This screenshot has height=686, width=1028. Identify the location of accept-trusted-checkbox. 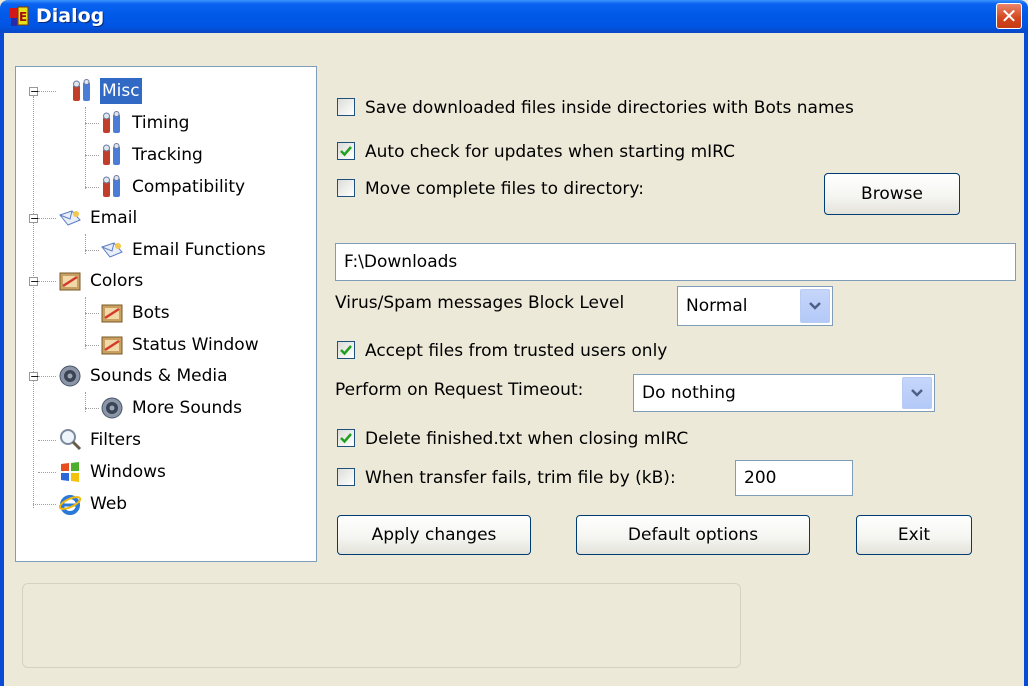
(346, 350).